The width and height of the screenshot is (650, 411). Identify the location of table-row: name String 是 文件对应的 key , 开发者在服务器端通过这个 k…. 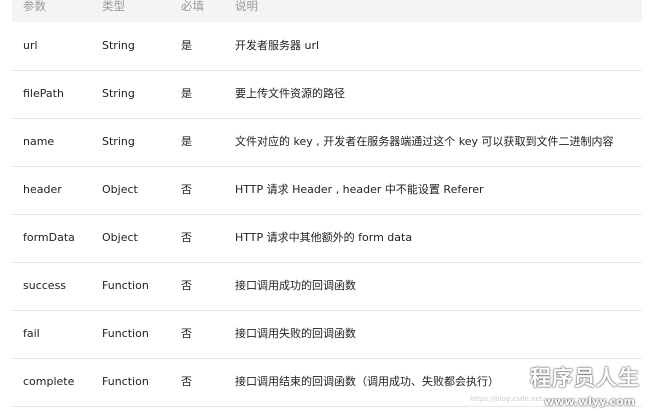
(327, 142).